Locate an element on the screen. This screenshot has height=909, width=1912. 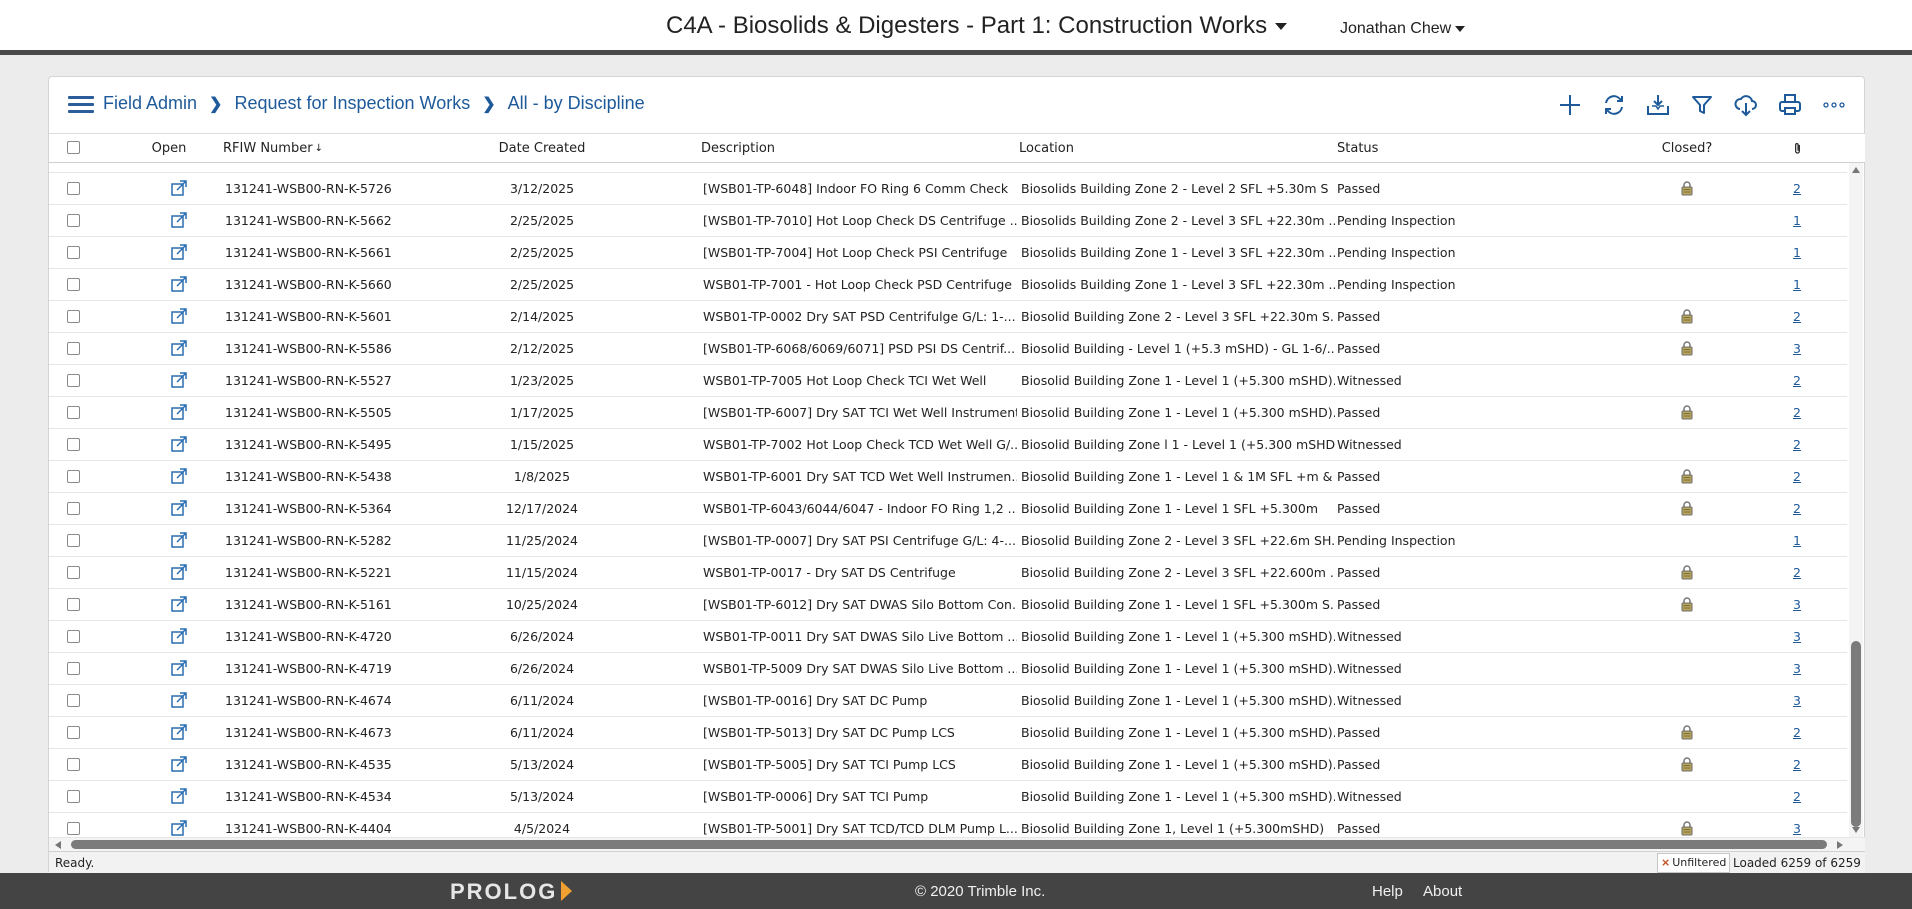
scroll-right-icon is located at coordinates (1840, 845).